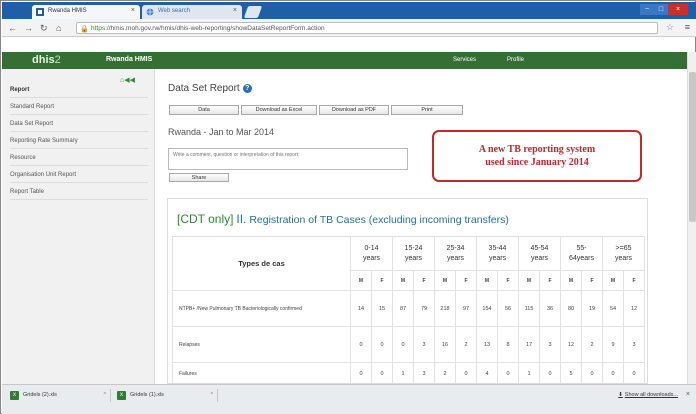 This screenshot has width=696, height=414. What do you see at coordinates (79, 177) in the screenshot?
I see `sidebar-item-org-unit-report: Organisation Unit Report` at bounding box center [79, 177].